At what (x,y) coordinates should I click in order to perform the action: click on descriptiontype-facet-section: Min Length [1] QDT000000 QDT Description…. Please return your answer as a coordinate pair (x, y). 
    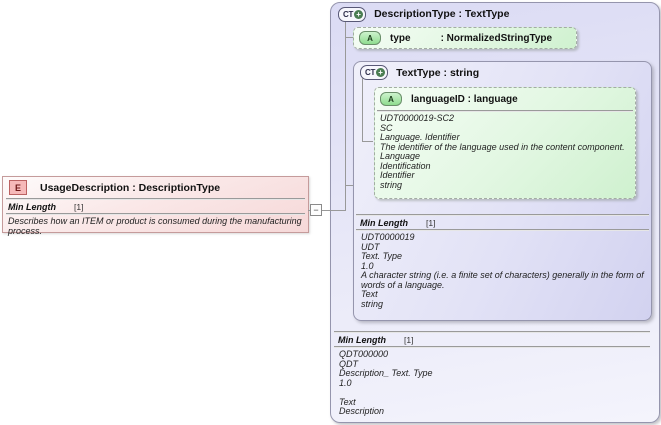
    Looking at the image, I should click on (492, 374).